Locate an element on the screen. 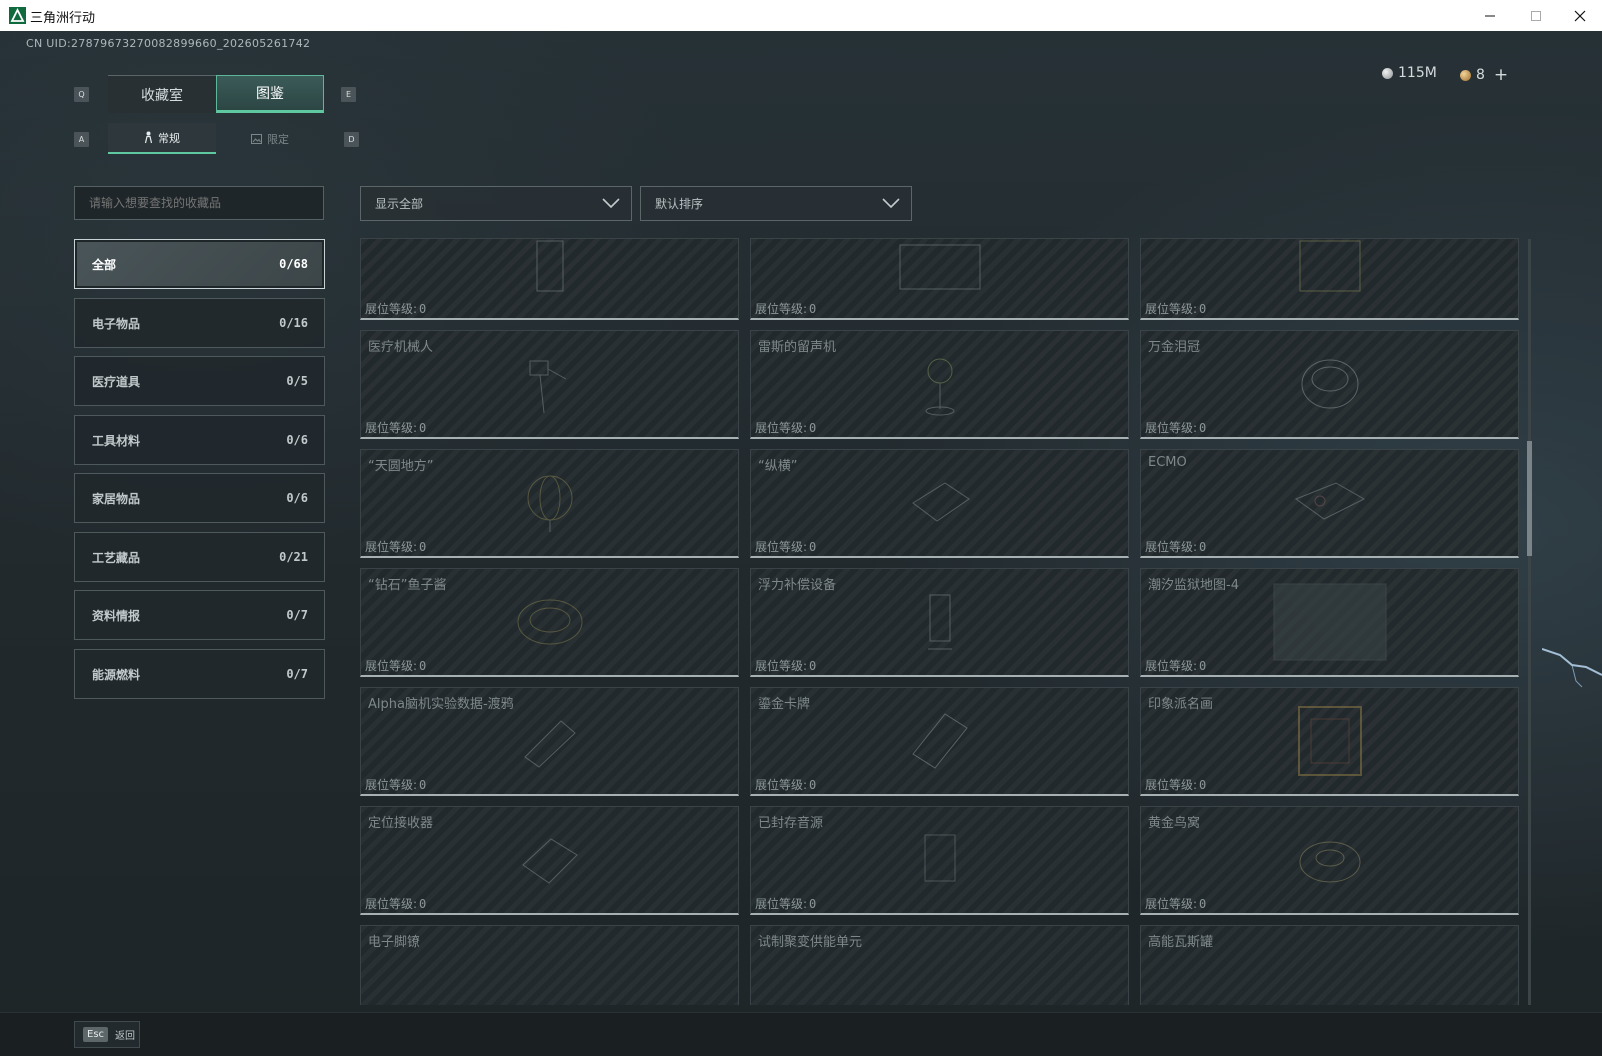 Image resolution: width=1602 pixels, height=1056 pixels. collection-item-card: 万金泪冠 展位等级: 0 is located at coordinates (1329, 384).